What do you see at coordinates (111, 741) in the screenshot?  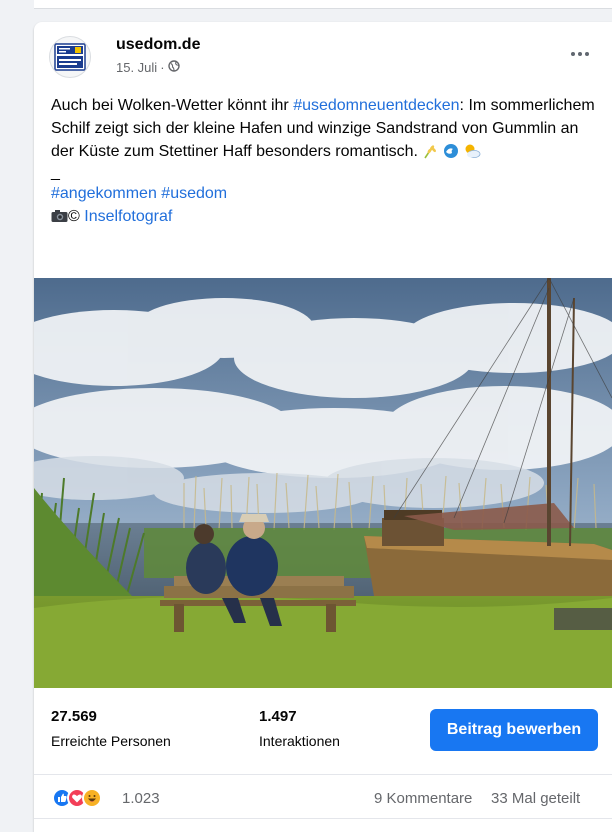 I see `reach-label: Erreichte Personen` at bounding box center [111, 741].